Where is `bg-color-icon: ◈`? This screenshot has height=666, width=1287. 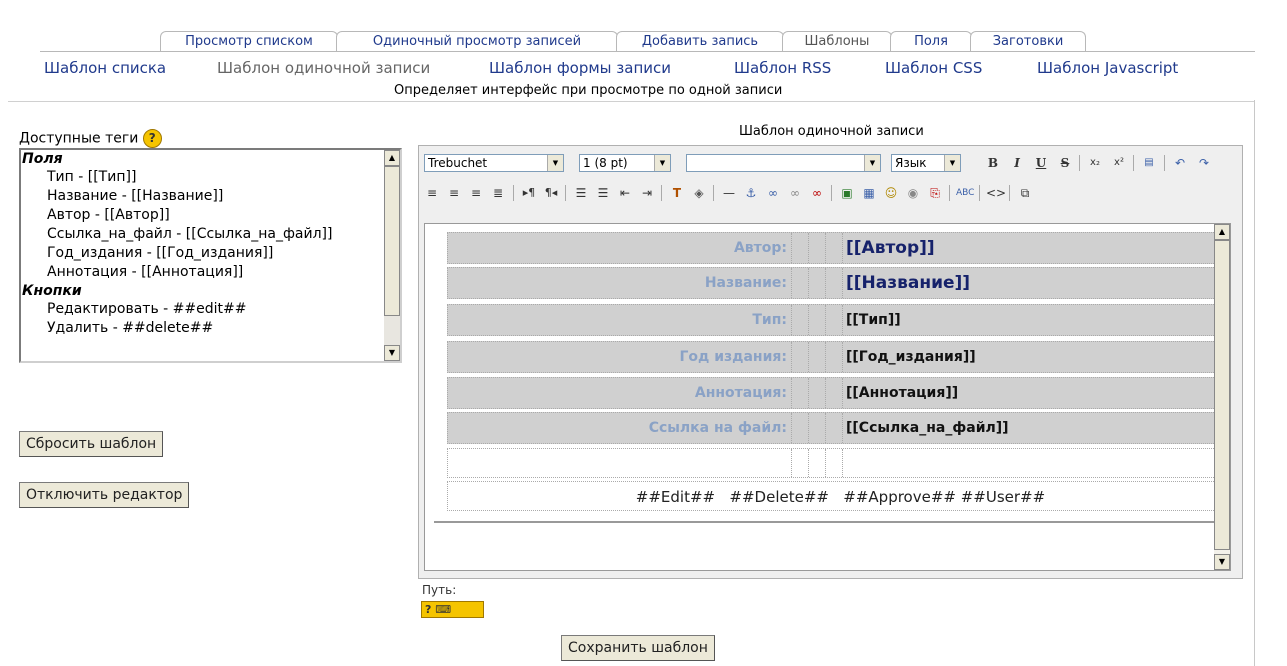
bg-color-icon: ◈ is located at coordinates (699, 193).